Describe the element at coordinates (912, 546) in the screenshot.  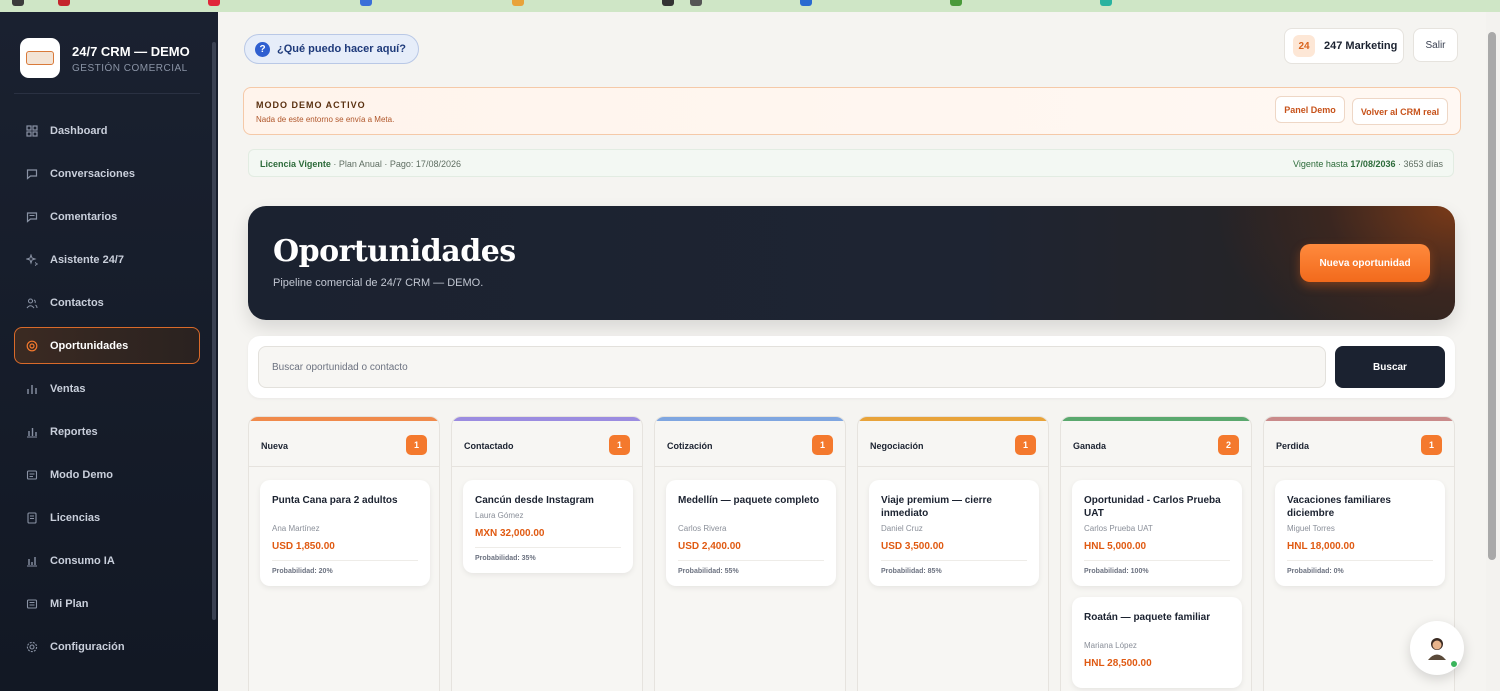
I see `opportunity-amount: USD 3,500.00` at that location.